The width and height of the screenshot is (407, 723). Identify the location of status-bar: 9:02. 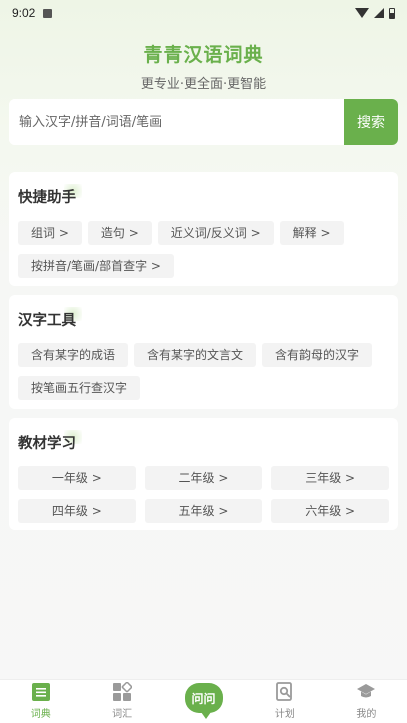
(203, 13).